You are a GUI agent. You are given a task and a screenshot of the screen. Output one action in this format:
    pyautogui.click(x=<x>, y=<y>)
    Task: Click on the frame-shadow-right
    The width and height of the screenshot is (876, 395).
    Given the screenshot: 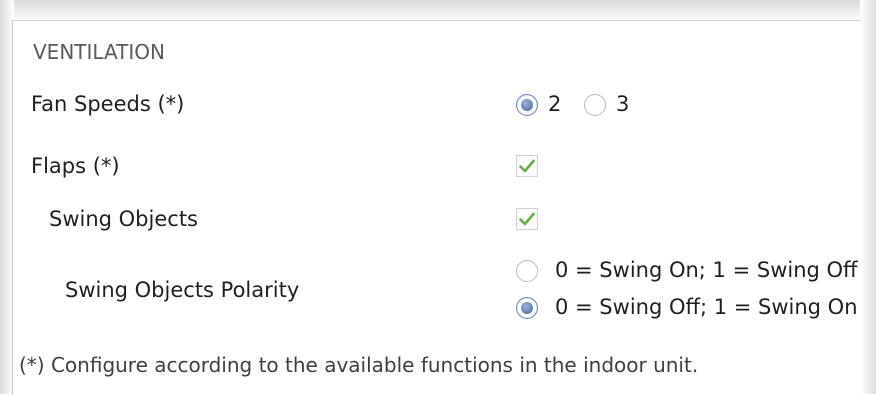 What is the action you would take?
    pyautogui.click(x=868, y=197)
    